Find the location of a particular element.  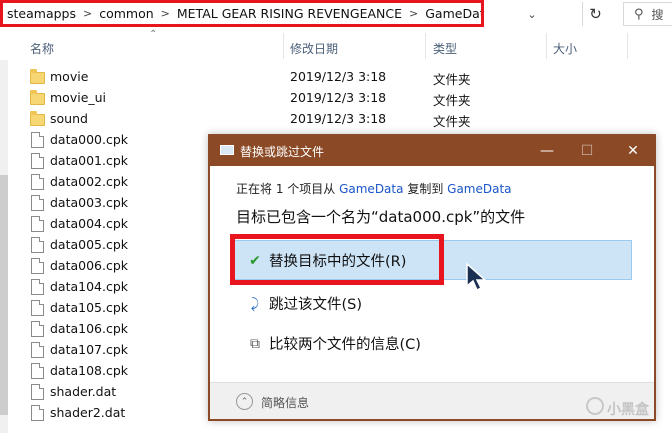

skip-arrow-icon: ⤸ is located at coordinates (255, 303).